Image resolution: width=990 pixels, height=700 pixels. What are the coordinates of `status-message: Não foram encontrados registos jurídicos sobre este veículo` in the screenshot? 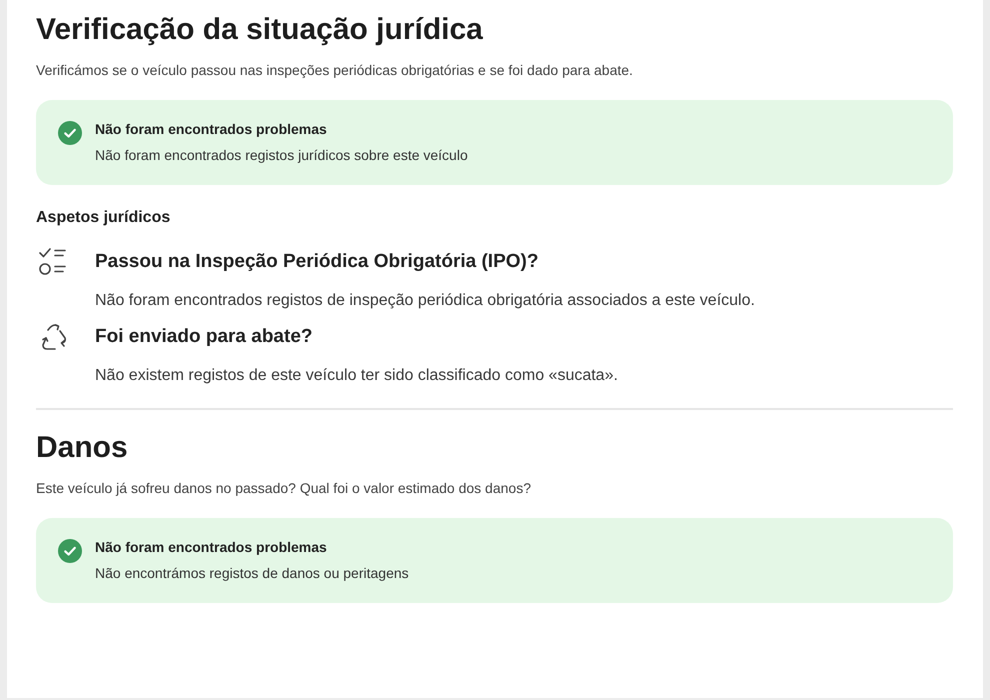 It's located at (281, 155).